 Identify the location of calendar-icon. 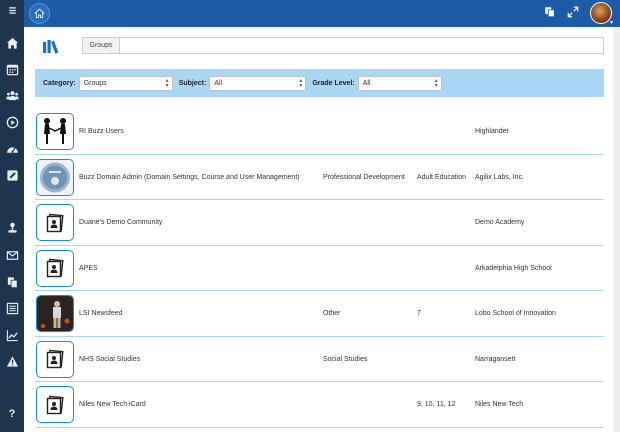
(12, 69).